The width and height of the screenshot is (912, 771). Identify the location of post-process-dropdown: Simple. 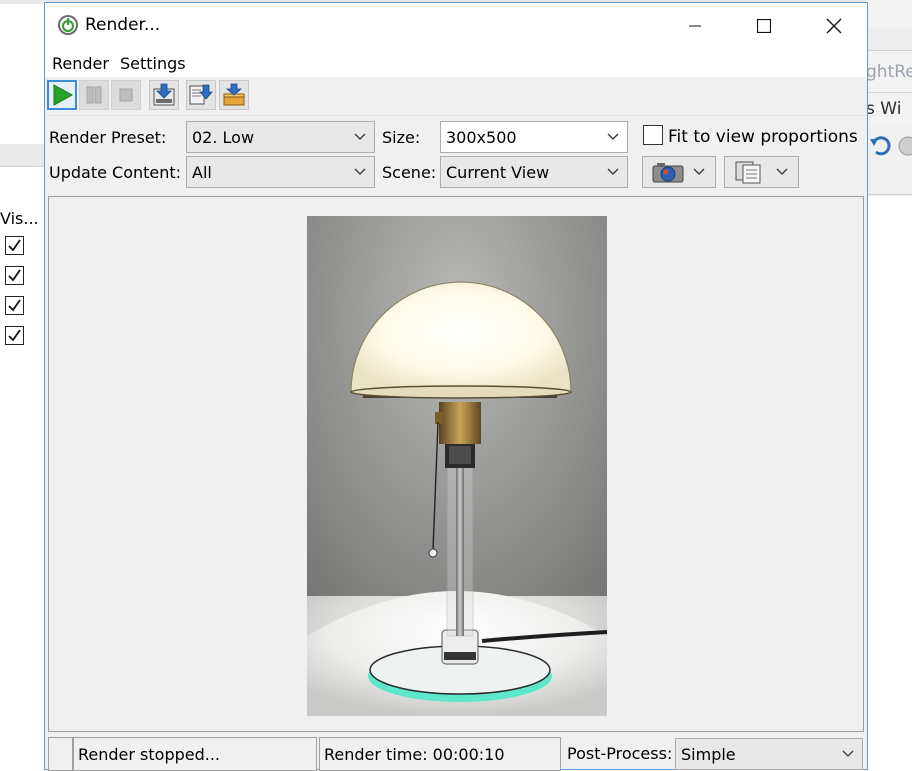
(769, 754).